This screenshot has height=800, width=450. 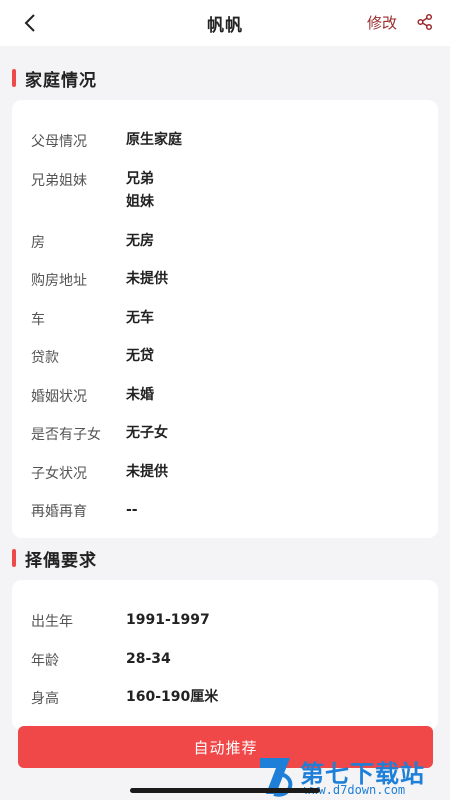 What do you see at coordinates (140, 356) in the screenshot?
I see `row-value: 无贷` at bounding box center [140, 356].